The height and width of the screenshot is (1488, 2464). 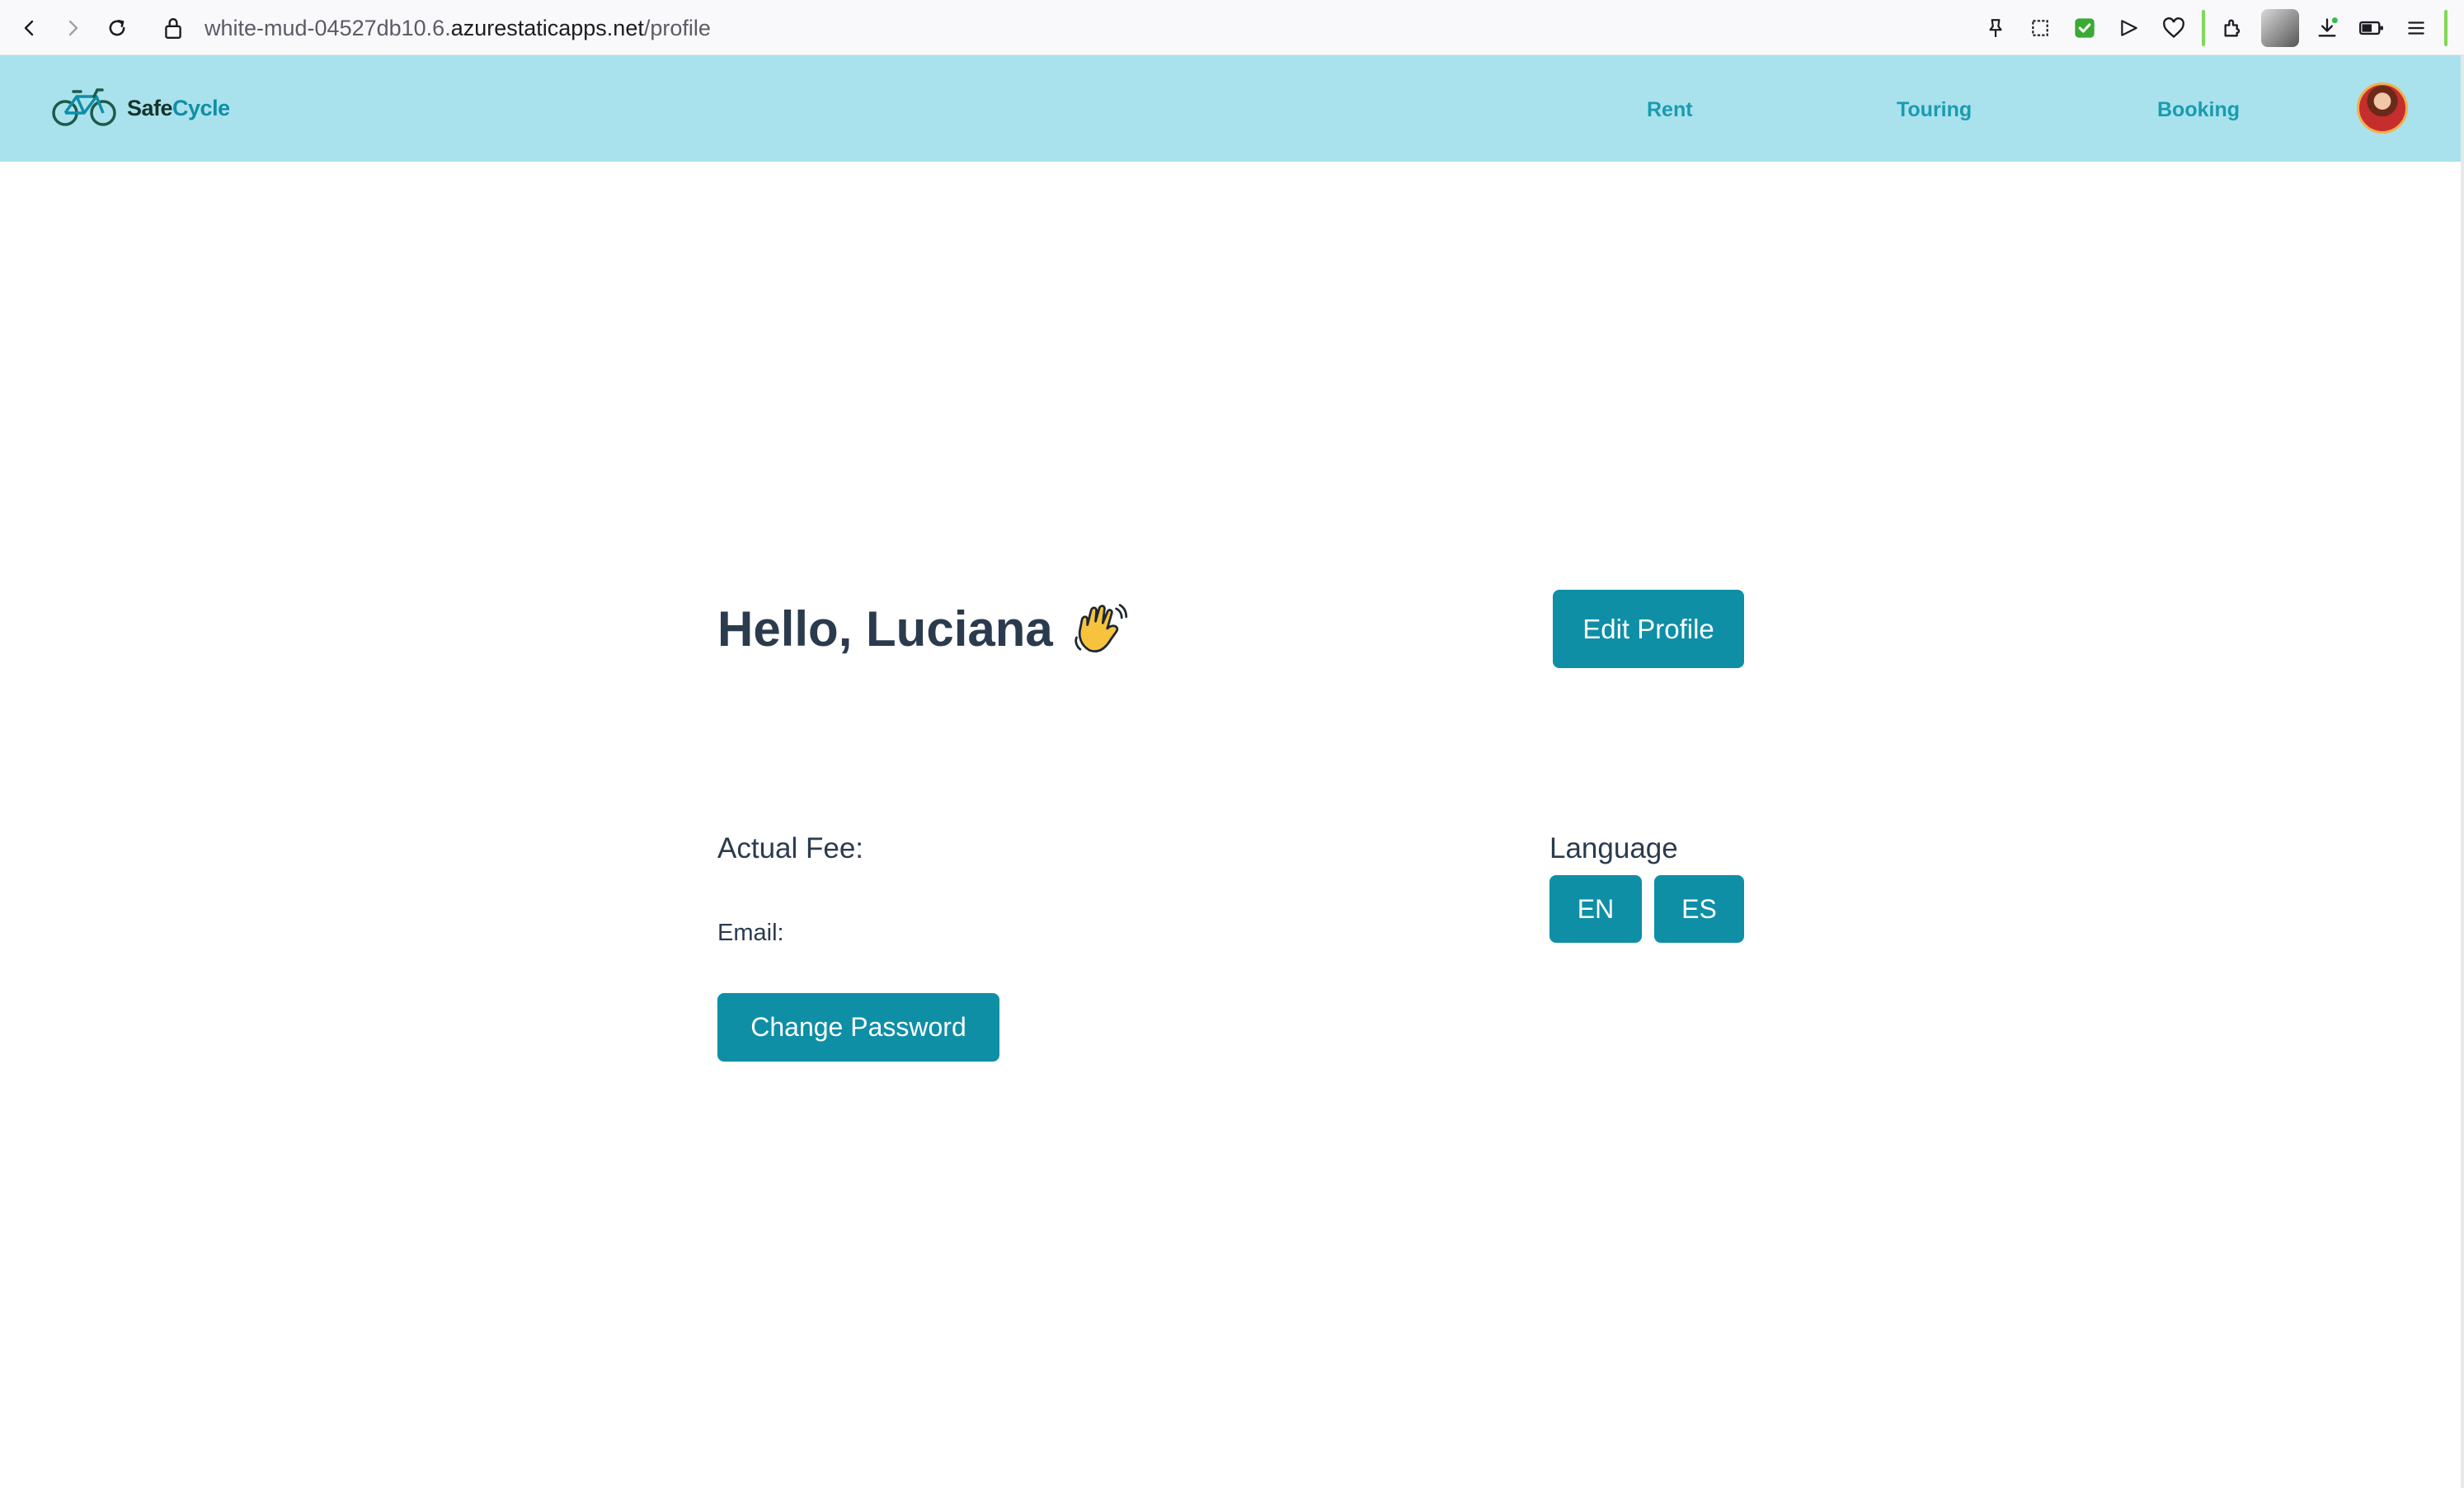 I want to click on url-domain: azurestaticapps.net, so click(x=547, y=28).